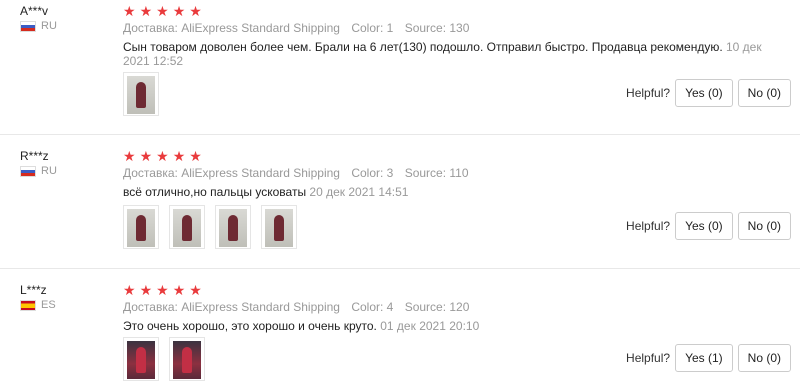 The image size is (800, 381). I want to click on reviewer-info: A***v RU, so click(38, 18).